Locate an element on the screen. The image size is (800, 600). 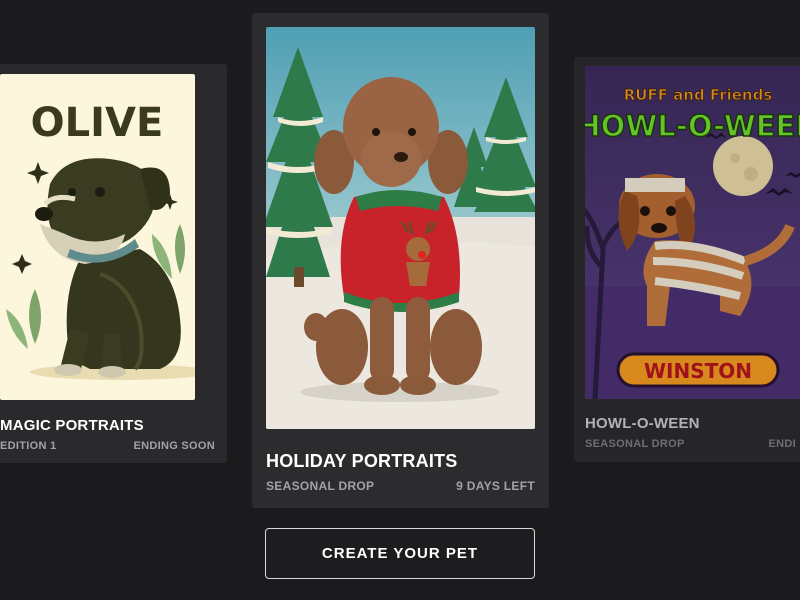
card-status-label: ENDI is located at coordinates (782, 444).